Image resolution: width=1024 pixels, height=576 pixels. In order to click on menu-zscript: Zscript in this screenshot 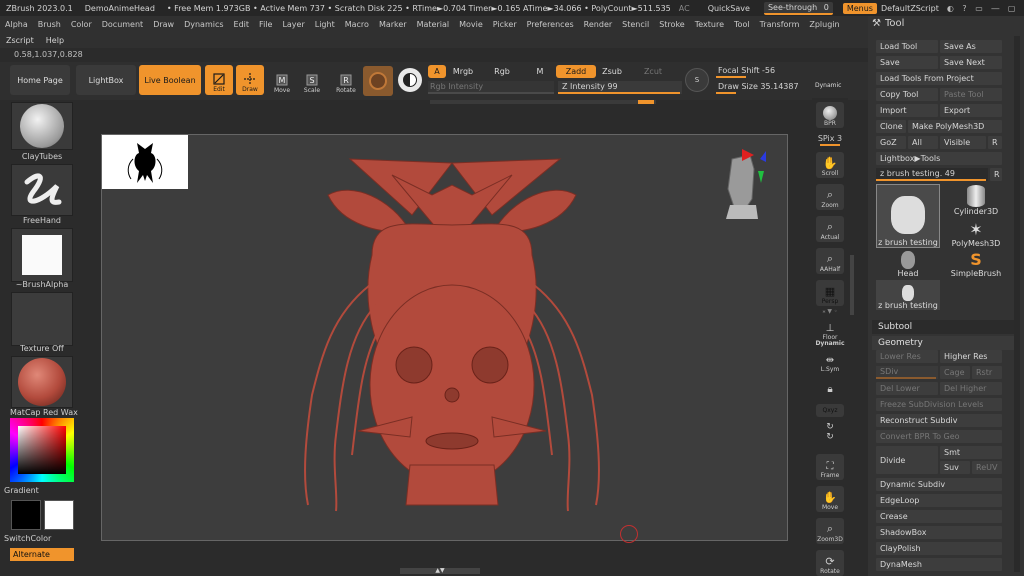, I will do `click(20, 40)`.